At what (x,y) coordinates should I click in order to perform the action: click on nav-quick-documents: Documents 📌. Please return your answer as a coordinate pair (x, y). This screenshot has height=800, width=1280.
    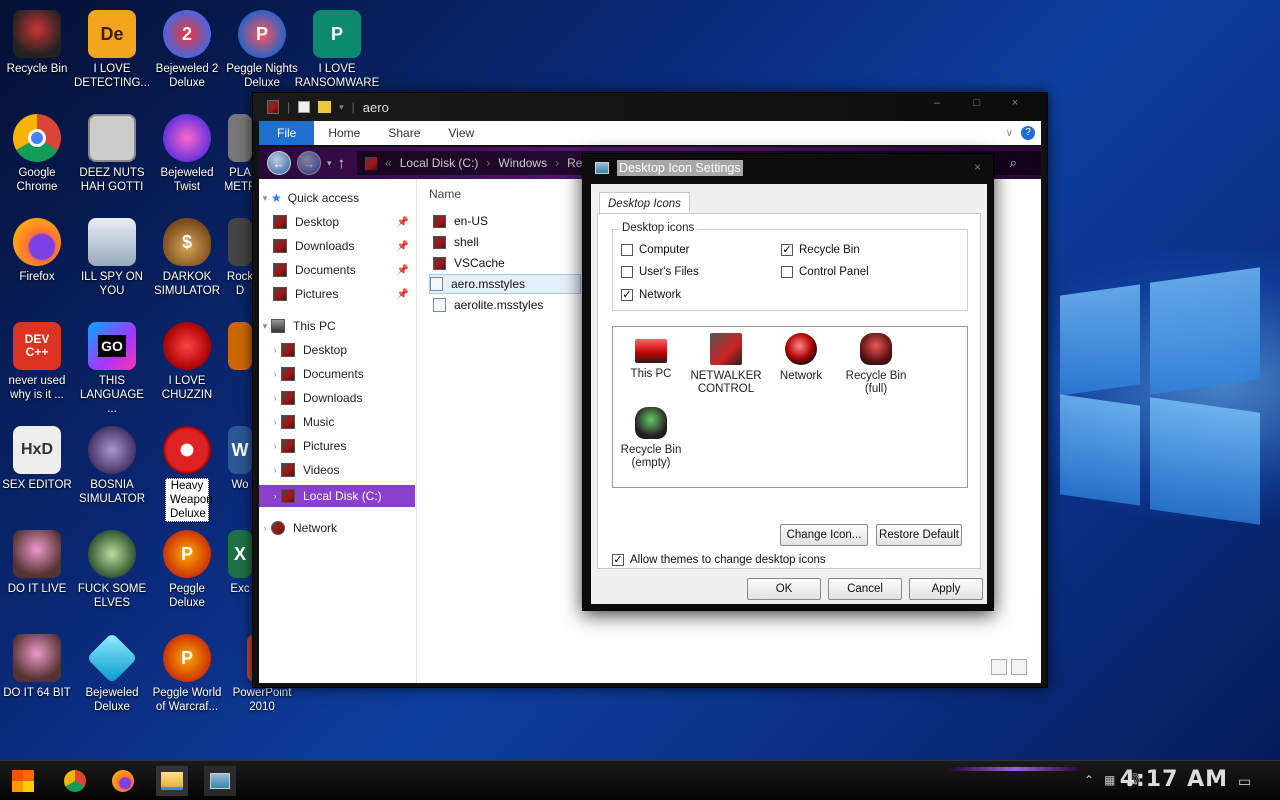
    Looking at the image, I should click on (337, 270).